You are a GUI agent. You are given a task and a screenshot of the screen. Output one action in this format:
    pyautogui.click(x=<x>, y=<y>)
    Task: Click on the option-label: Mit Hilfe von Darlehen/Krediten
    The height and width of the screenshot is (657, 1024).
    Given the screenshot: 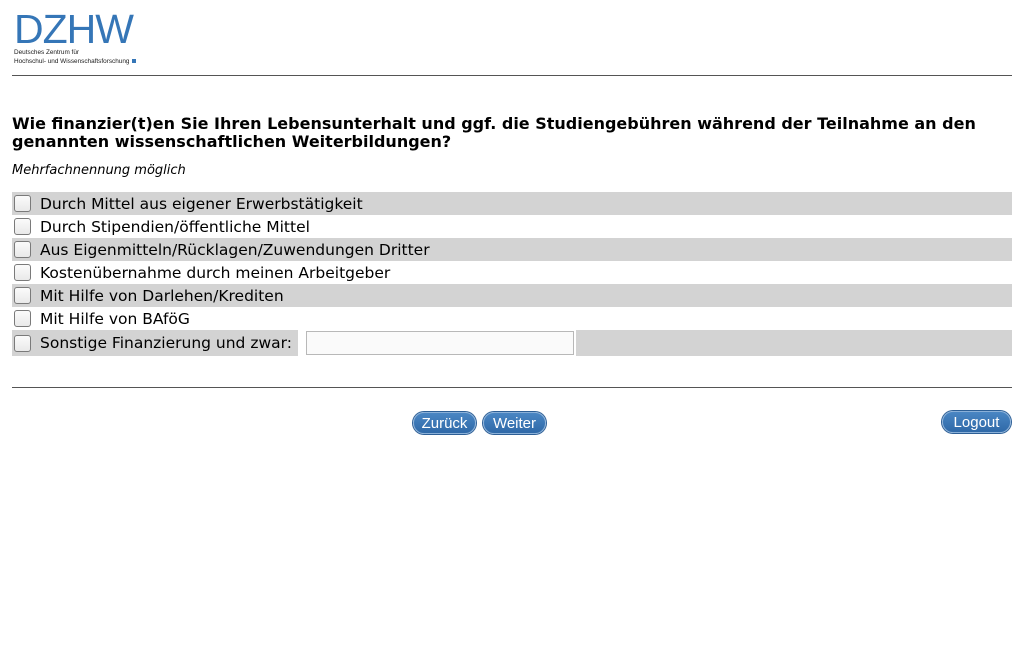 What is the action you would take?
    pyautogui.click(x=162, y=295)
    